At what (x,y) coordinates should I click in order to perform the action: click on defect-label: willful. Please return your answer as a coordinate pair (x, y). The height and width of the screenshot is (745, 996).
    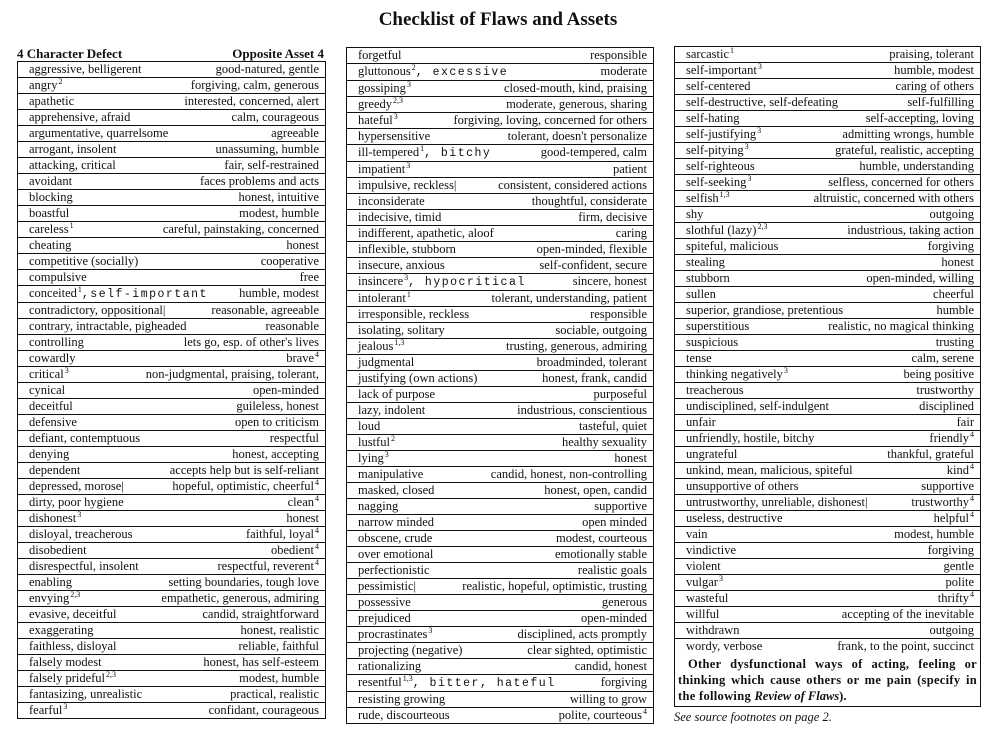
    Looking at the image, I should click on (703, 614).